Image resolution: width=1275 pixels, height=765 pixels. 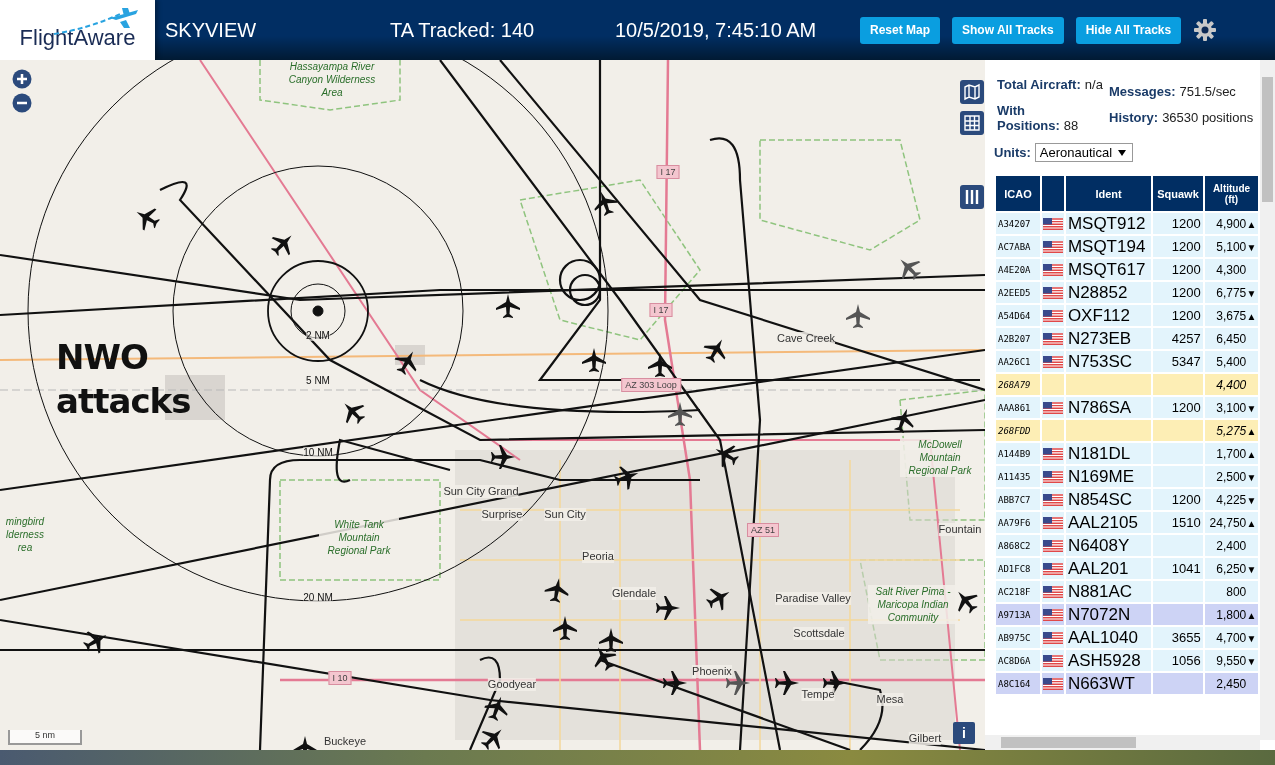 I want to click on range-label: 5 NM, so click(x=318, y=380).